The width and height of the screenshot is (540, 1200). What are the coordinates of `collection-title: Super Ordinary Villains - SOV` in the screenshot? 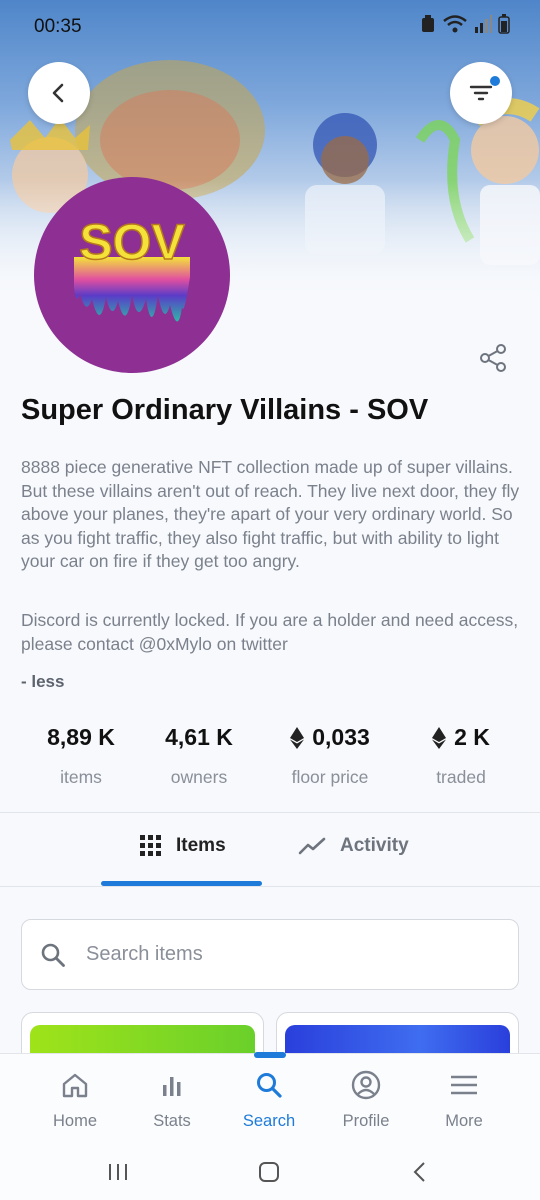 It's located at (225, 410).